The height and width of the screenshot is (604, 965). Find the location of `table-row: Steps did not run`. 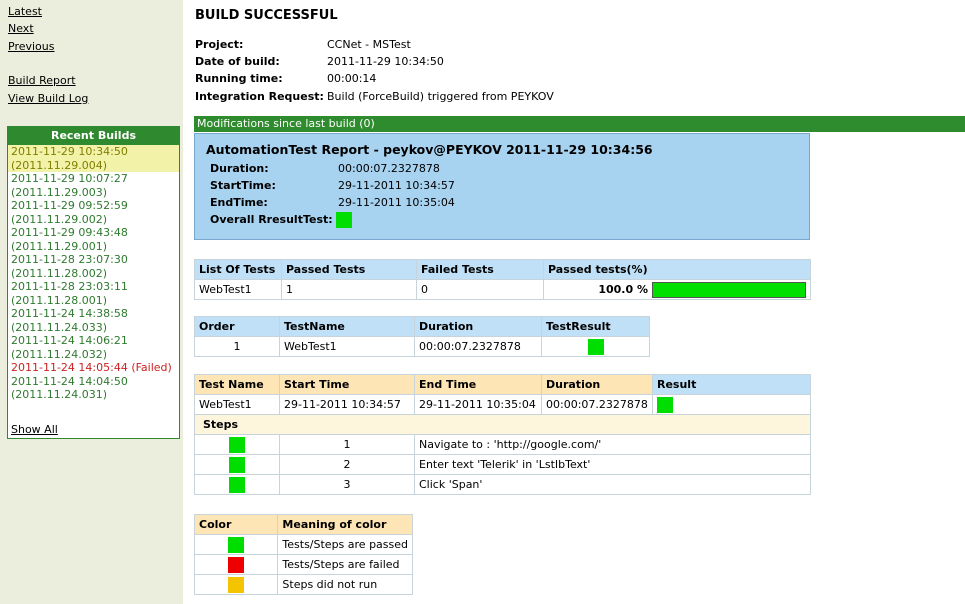

table-row: Steps did not run is located at coordinates (303, 584).